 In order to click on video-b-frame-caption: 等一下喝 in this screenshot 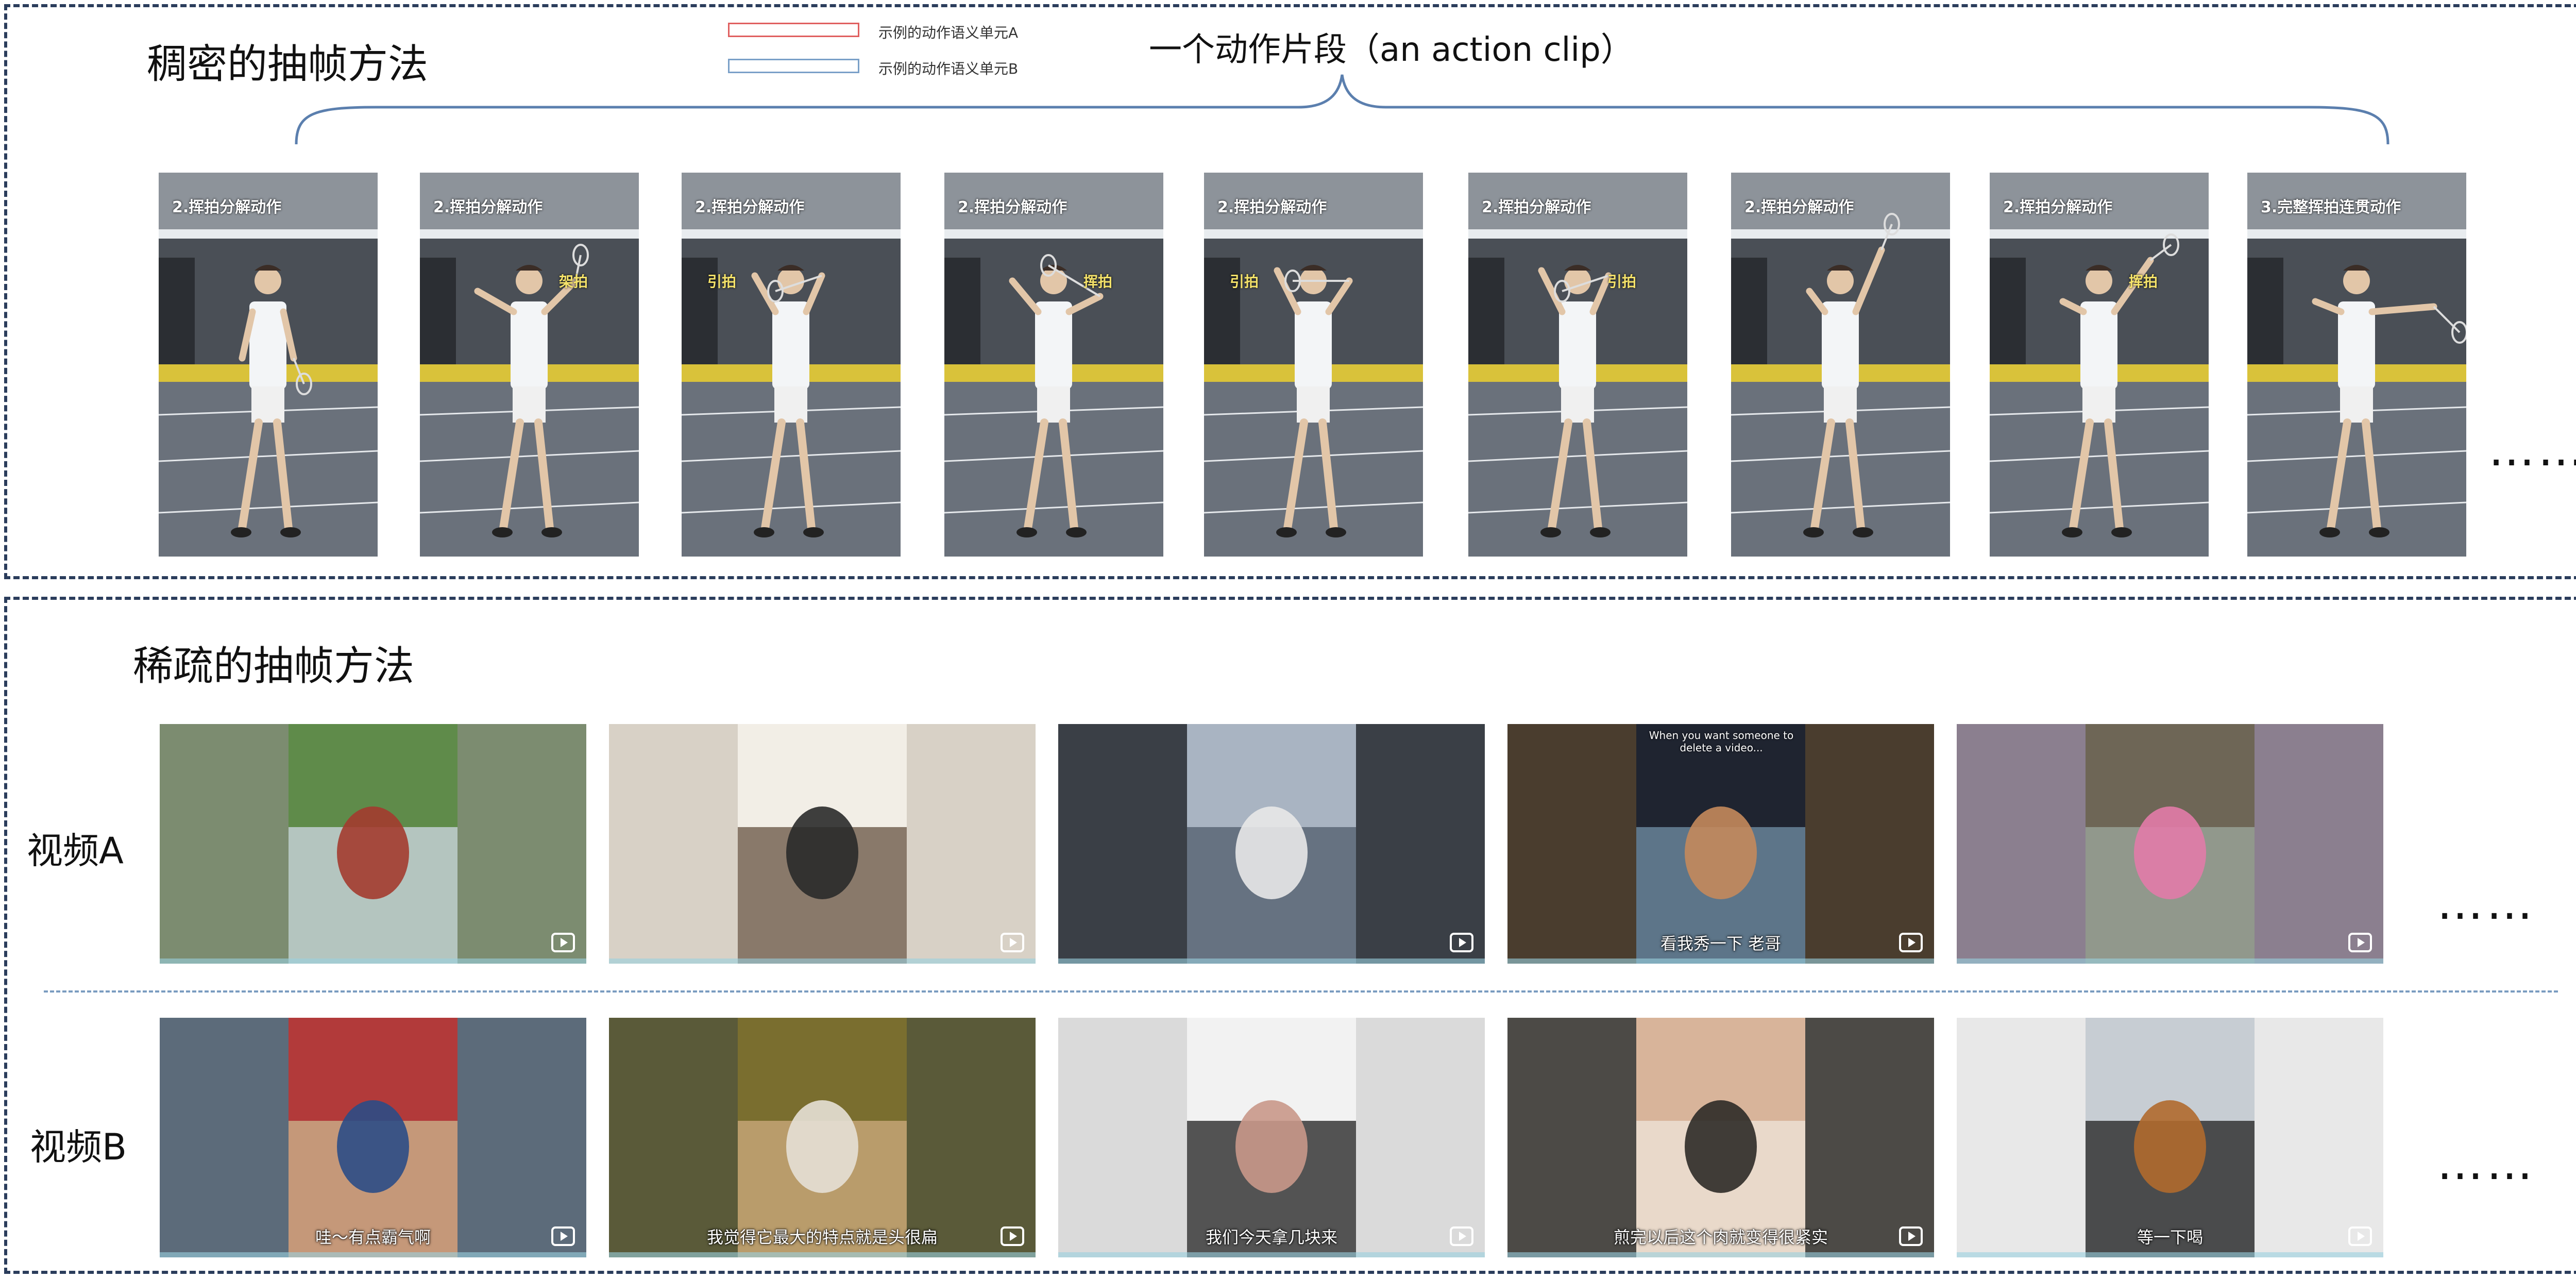, I will do `click(2170, 1237)`.